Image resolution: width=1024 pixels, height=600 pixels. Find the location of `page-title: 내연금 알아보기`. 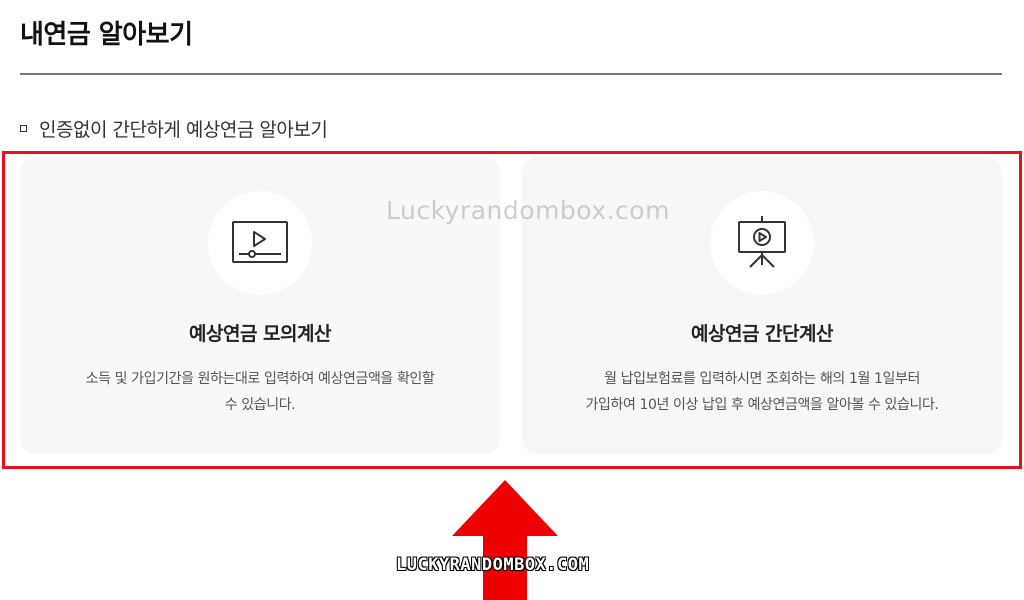

page-title: 내연금 알아보기 is located at coordinates (106, 35).